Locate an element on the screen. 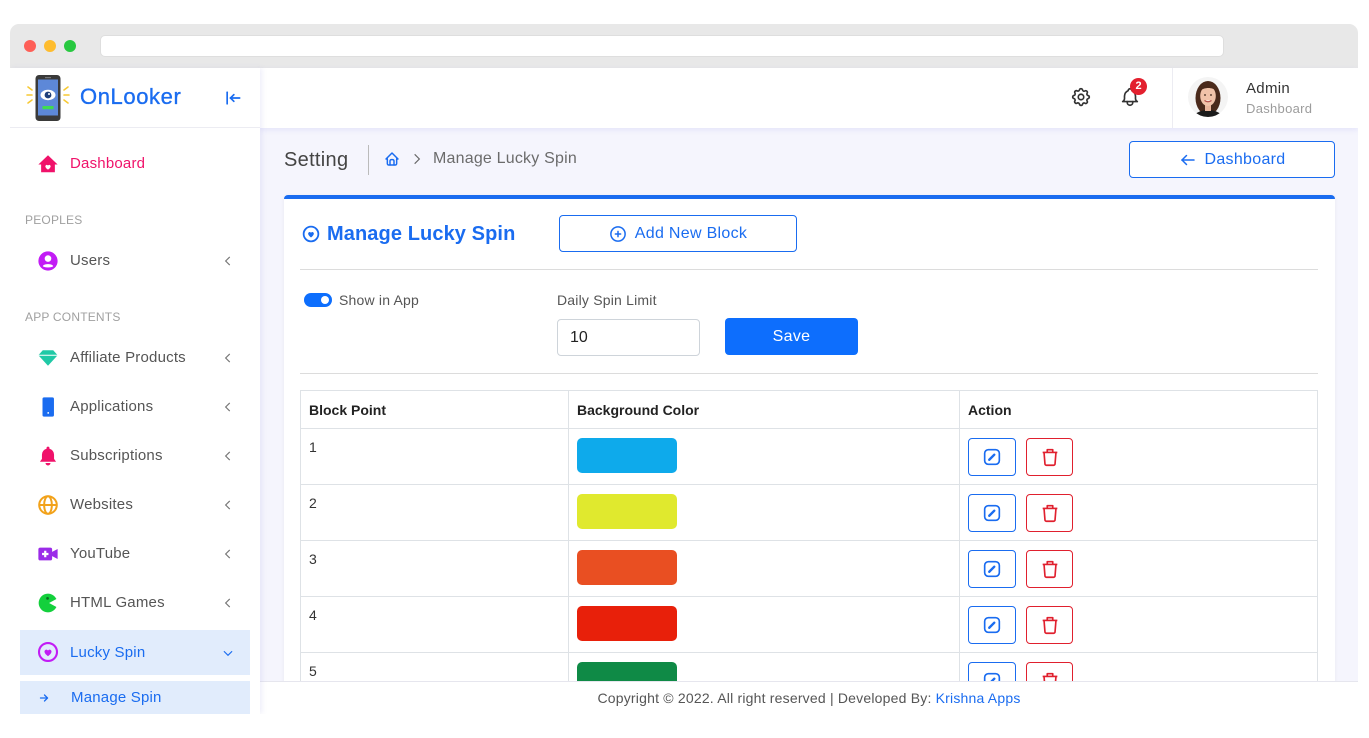 The width and height of the screenshot is (1369, 738). sidebar-item-applications: Applications is located at coordinates (135, 407).